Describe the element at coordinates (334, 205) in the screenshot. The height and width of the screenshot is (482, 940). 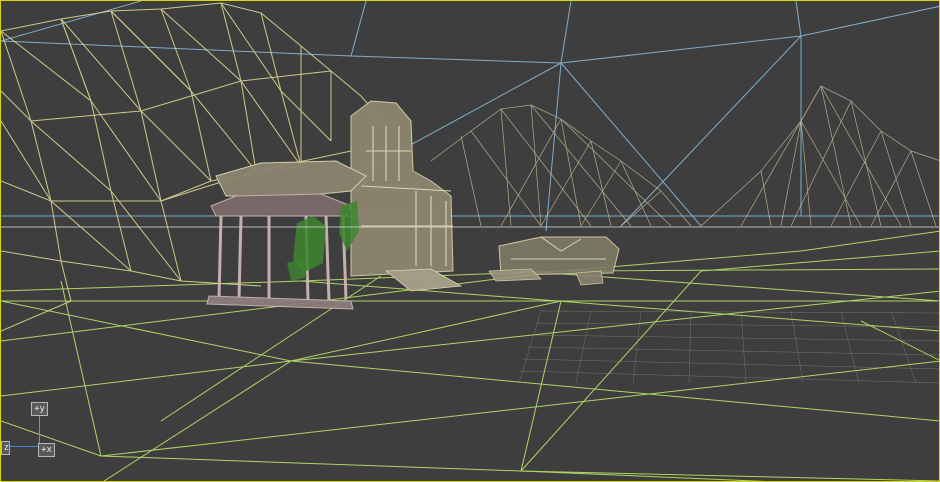
I see `temple-model` at that location.